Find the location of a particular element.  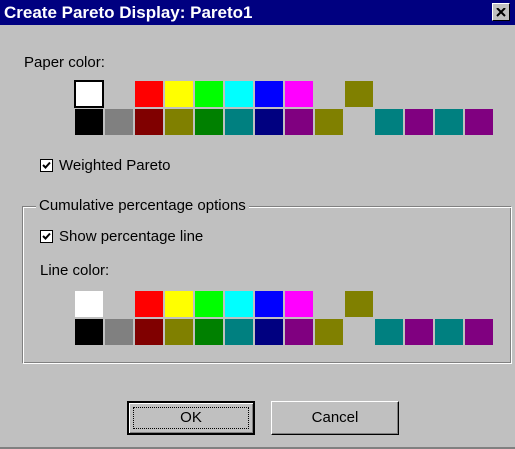

show-percentage-line-check-box is located at coordinates (46, 236).